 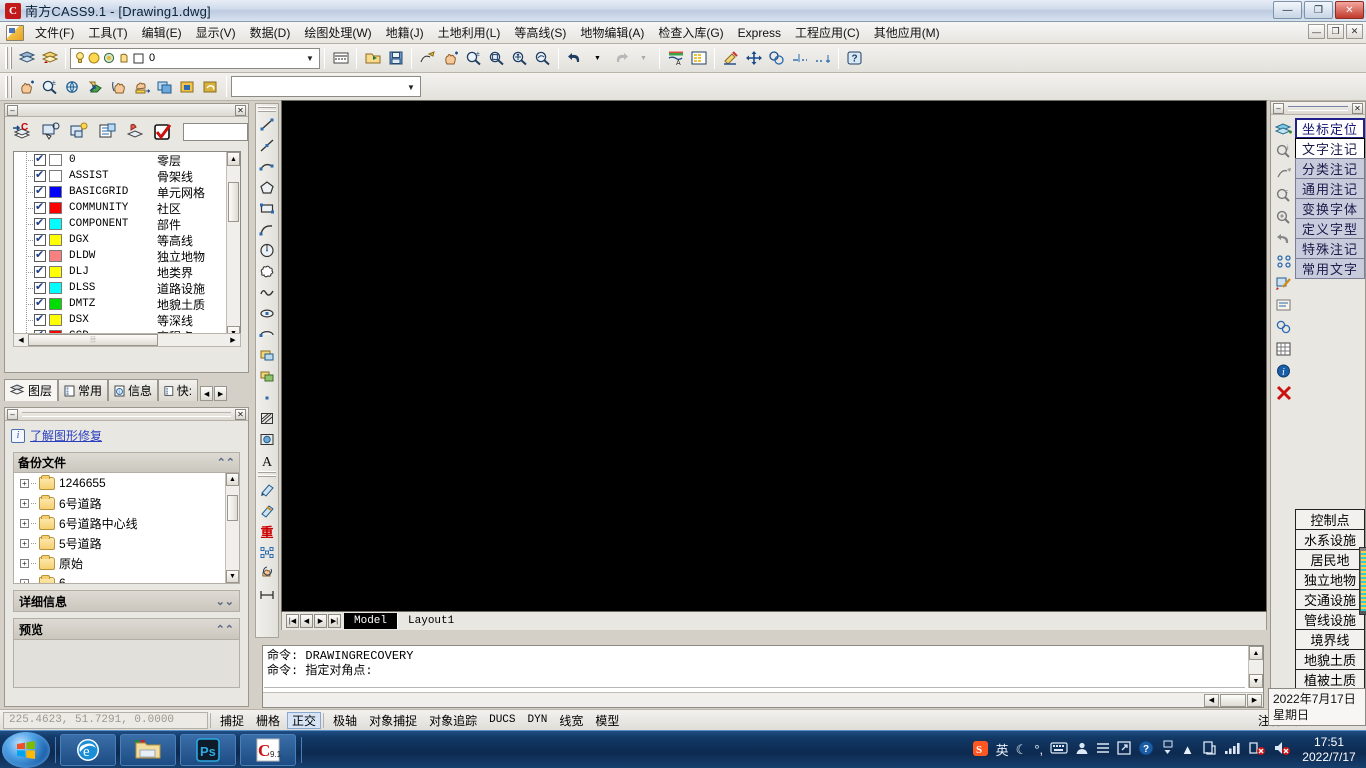 What do you see at coordinates (1282, 749) in the screenshot?
I see `volume-mute-icon` at bounding box center [1282, 749].